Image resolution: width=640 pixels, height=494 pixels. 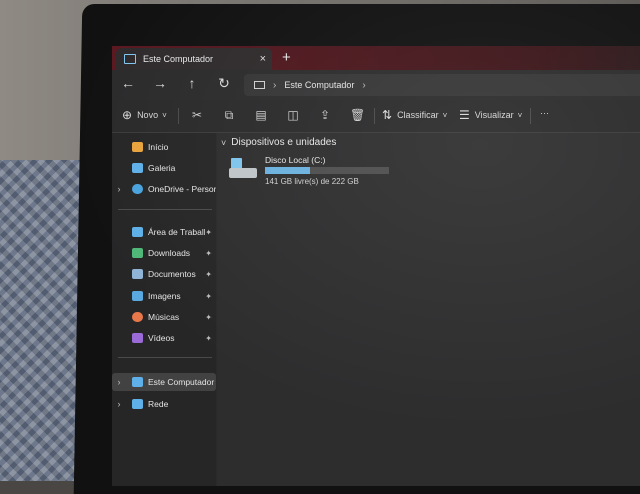 I want to click on sidebar-item-este-computador: › Este Computador, so click(x=164, y=382).